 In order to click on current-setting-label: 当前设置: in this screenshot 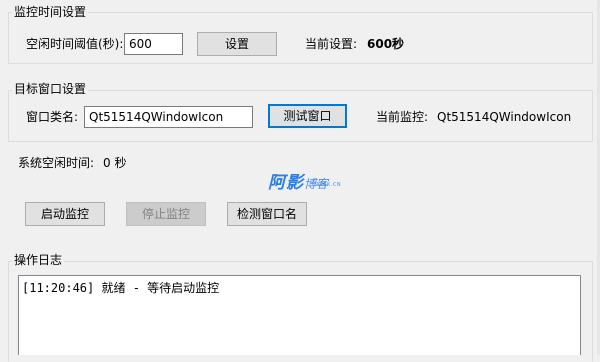, I will do `click(331, 44)`.